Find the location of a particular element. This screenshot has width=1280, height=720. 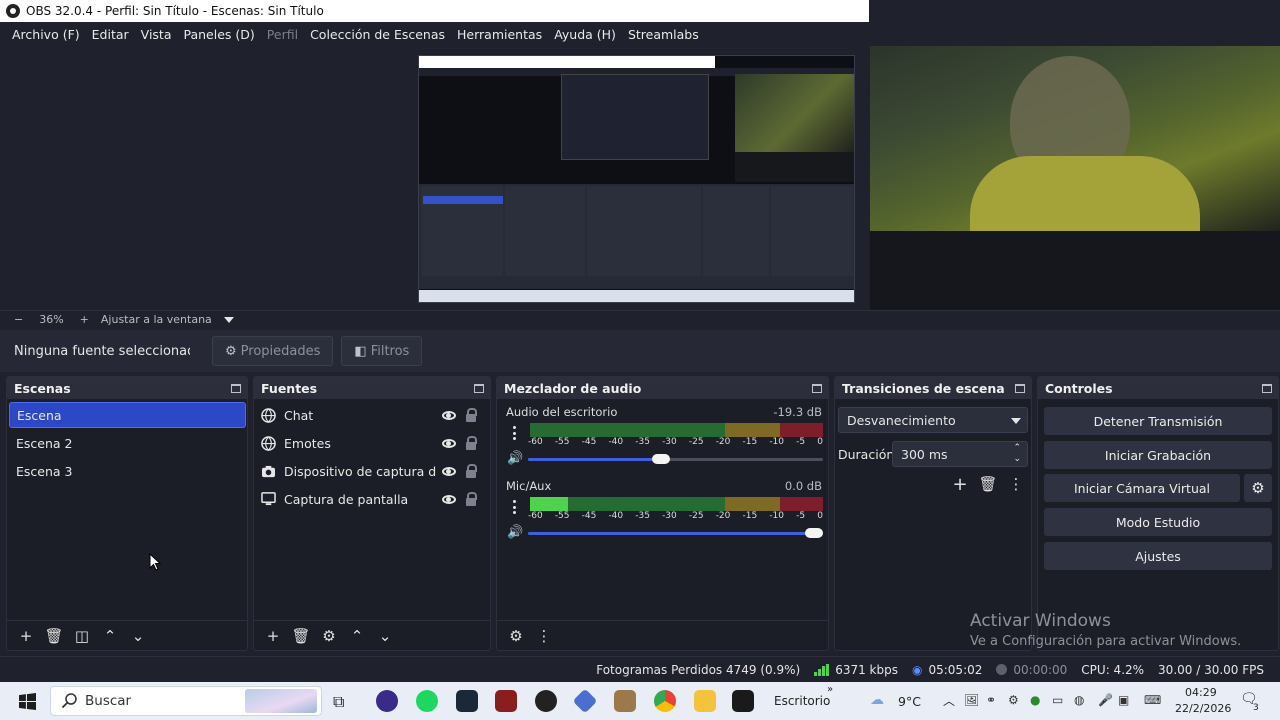

scene-filters-button: ◫ is located at coordinates (82, 636).